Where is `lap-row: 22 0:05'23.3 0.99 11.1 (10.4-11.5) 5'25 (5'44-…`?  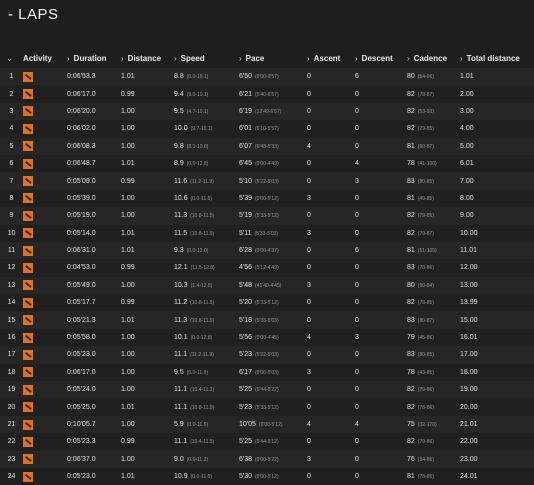 lap-row: 22 0:05'23.3 0.99 11.1 (10.4-11.5) 5'25 (5'44-… is located at coordinates (267, 442).